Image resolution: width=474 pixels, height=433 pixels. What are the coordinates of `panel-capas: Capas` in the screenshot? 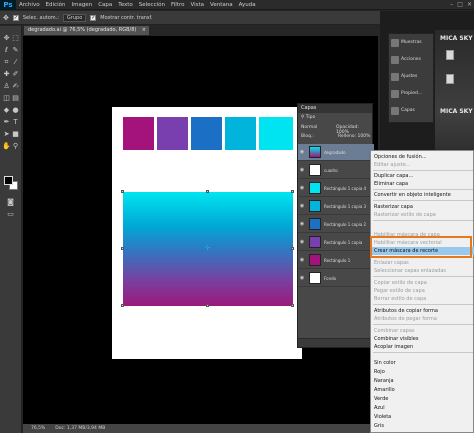 It's located at (412, 110).